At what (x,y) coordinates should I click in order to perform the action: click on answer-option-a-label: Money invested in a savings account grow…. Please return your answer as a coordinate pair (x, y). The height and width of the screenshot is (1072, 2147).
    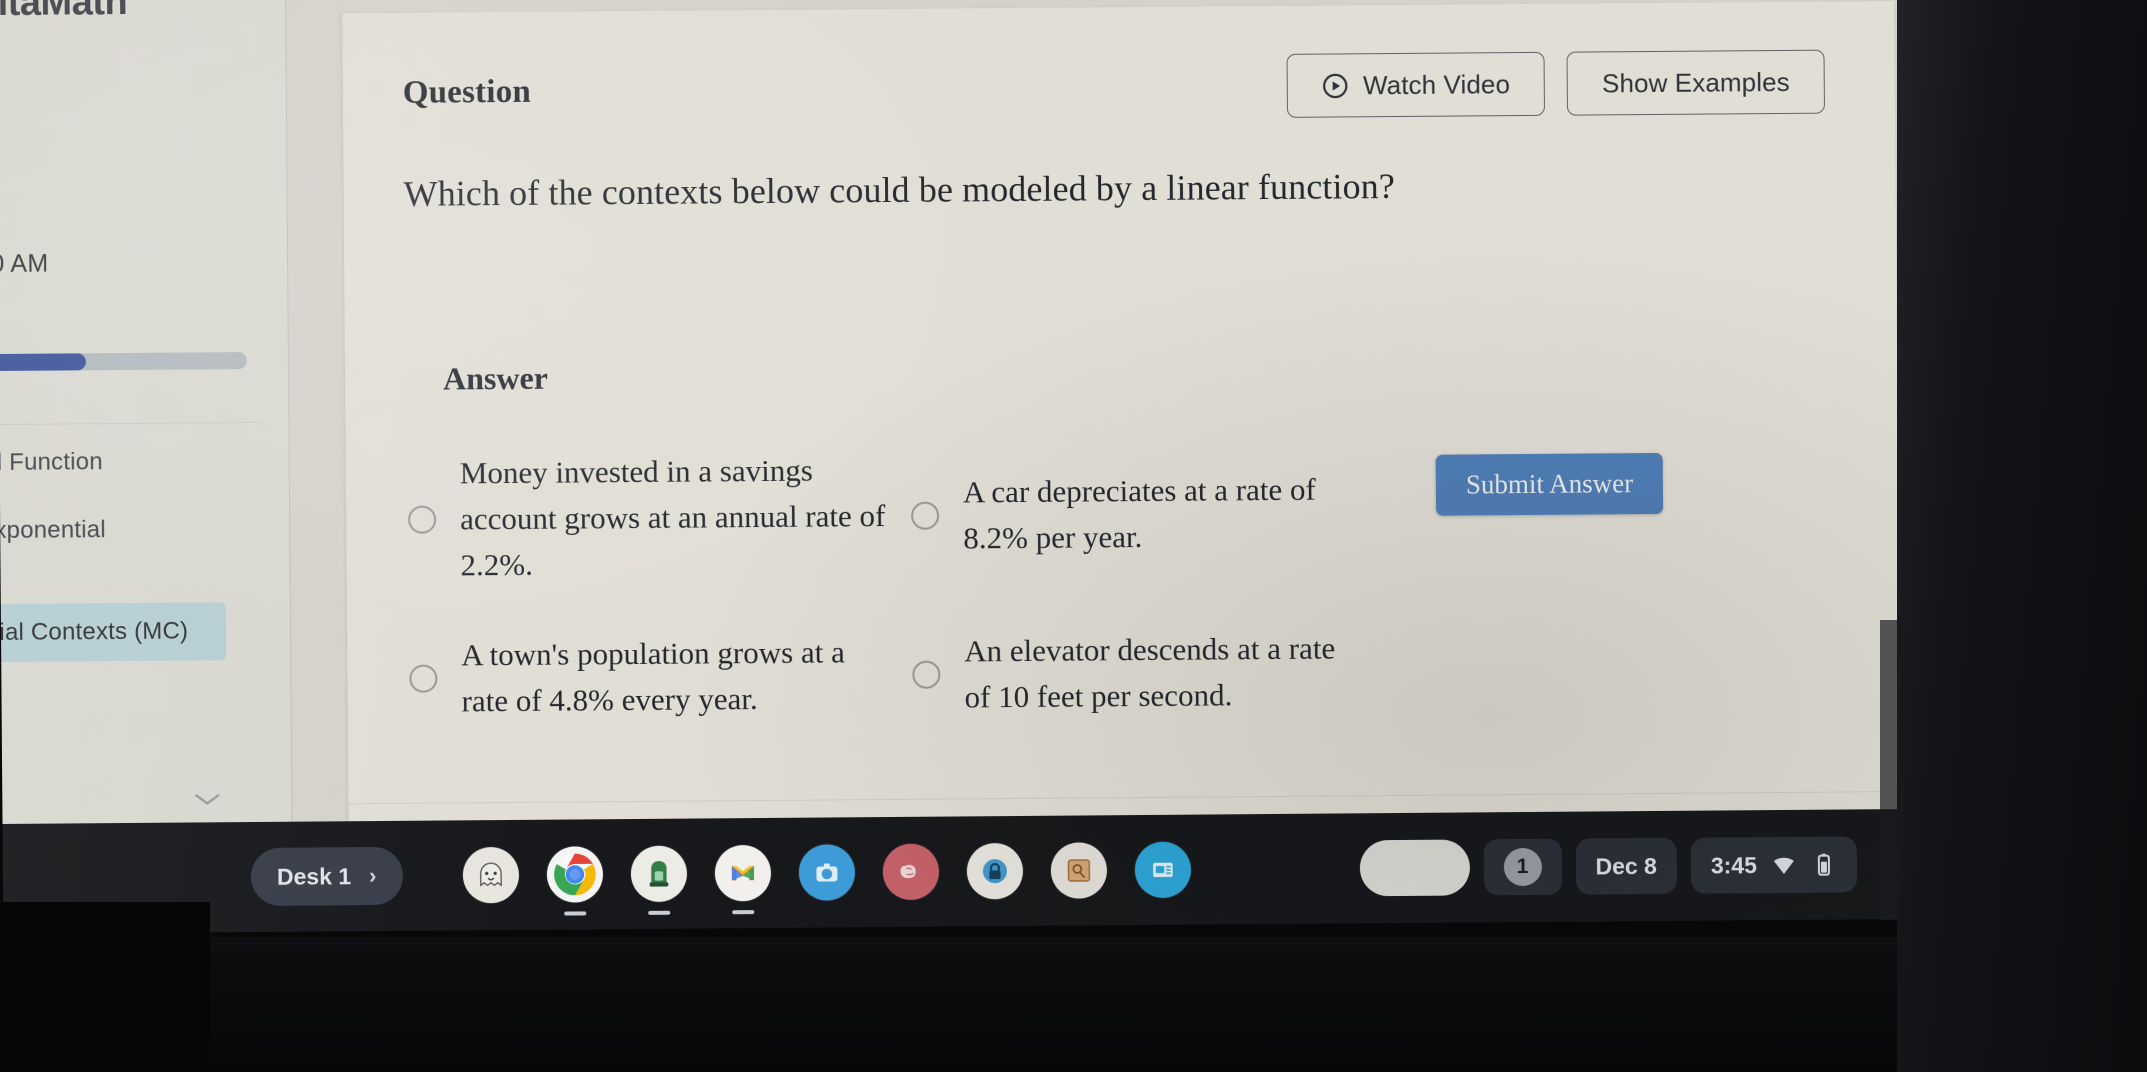
    Looking at the image, I should click on (672, 517).